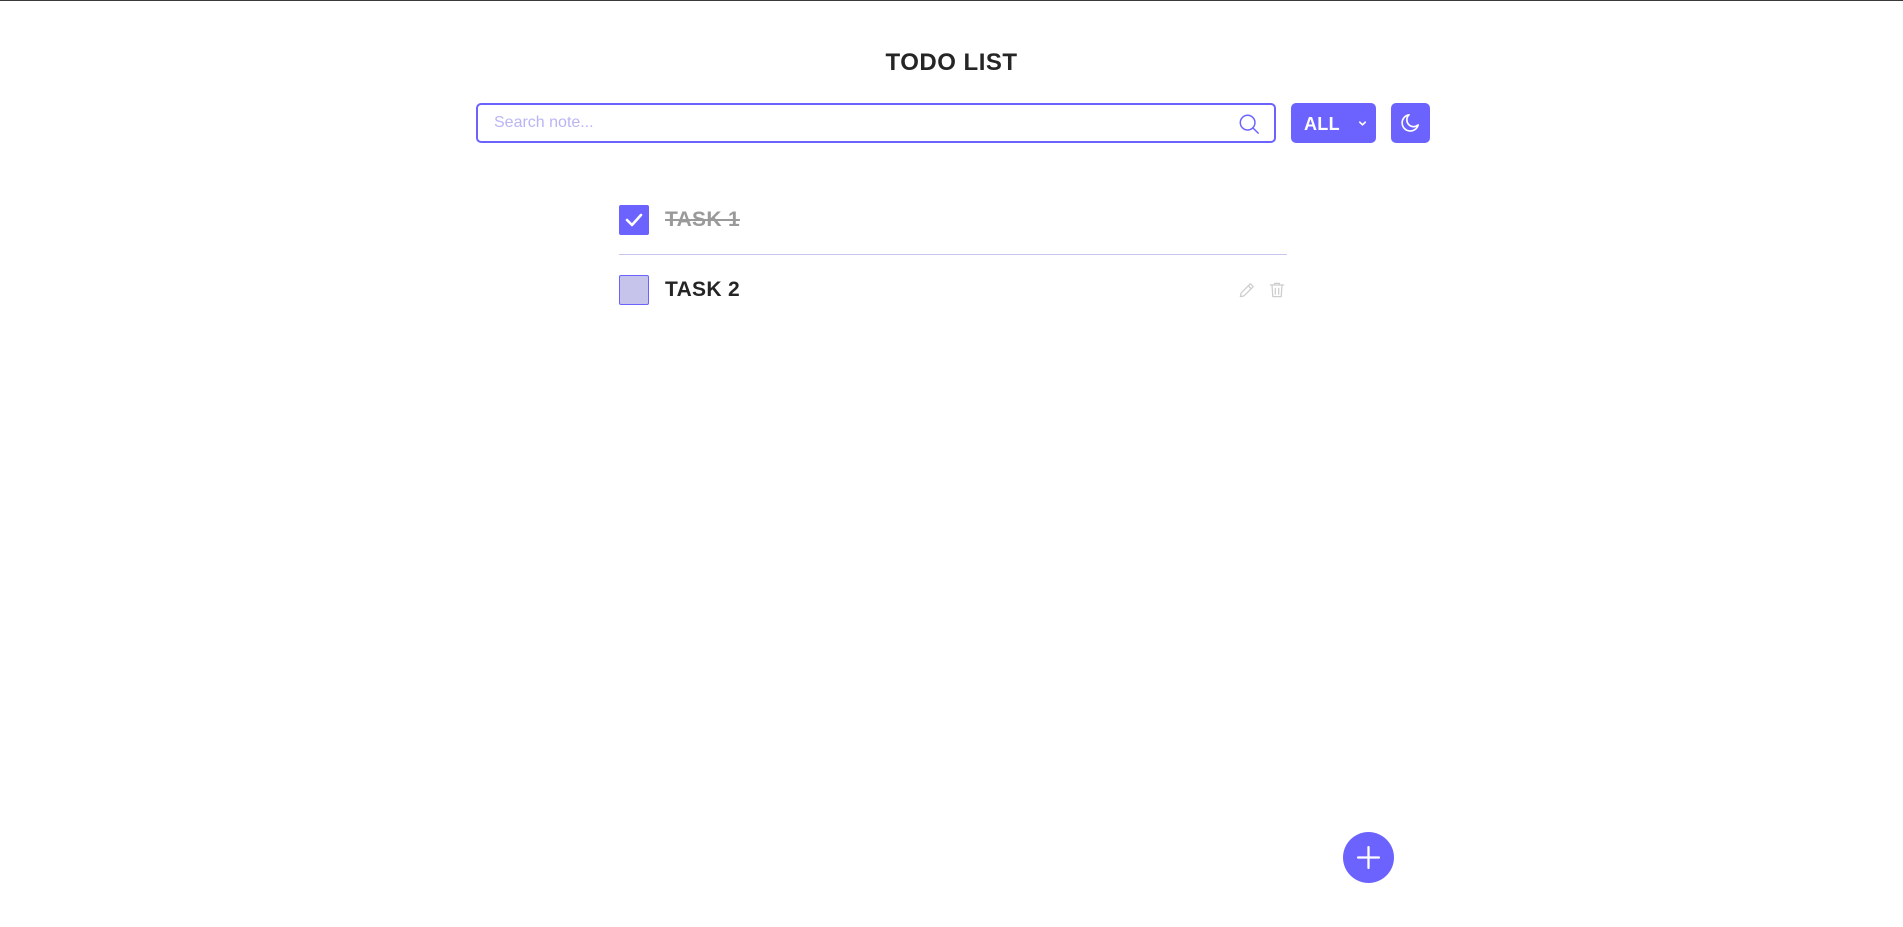 This screenshot has height=927, width=1903. I want to click on pencil-icon, so click(1247, 290).